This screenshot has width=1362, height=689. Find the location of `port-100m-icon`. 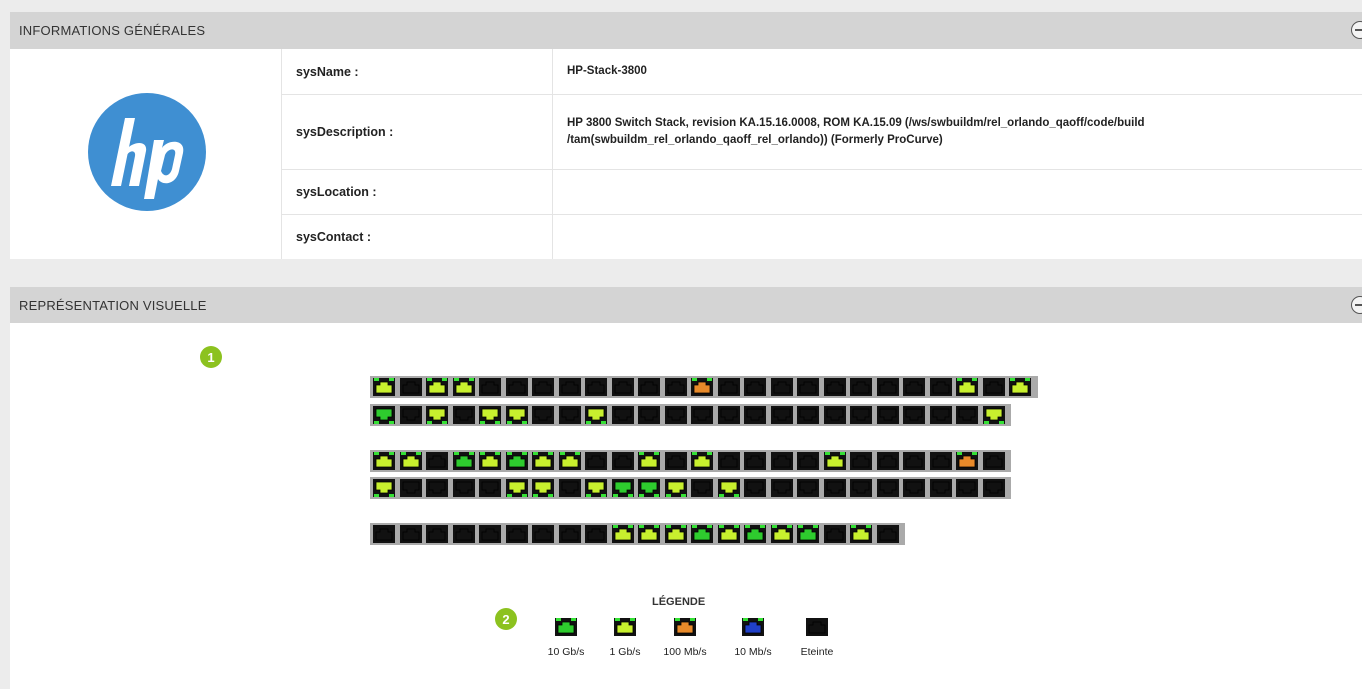

port-100m-icon is located at coordinates (967, 461).